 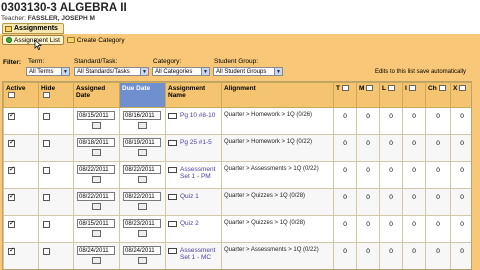 I want to click on mouse-pointer-icon, so click(x=38, y=45).